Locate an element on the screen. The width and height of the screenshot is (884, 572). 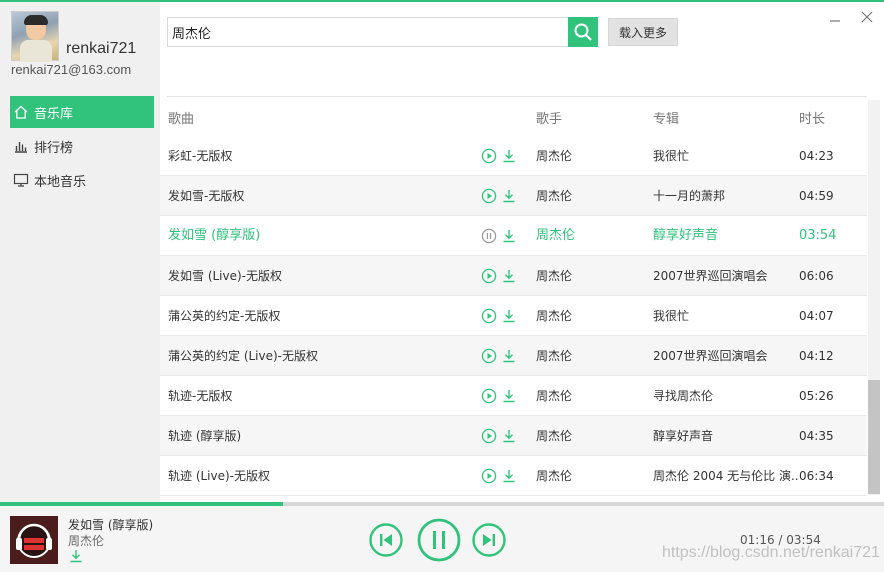
pause-song-button is located at coordinates (489, 236).